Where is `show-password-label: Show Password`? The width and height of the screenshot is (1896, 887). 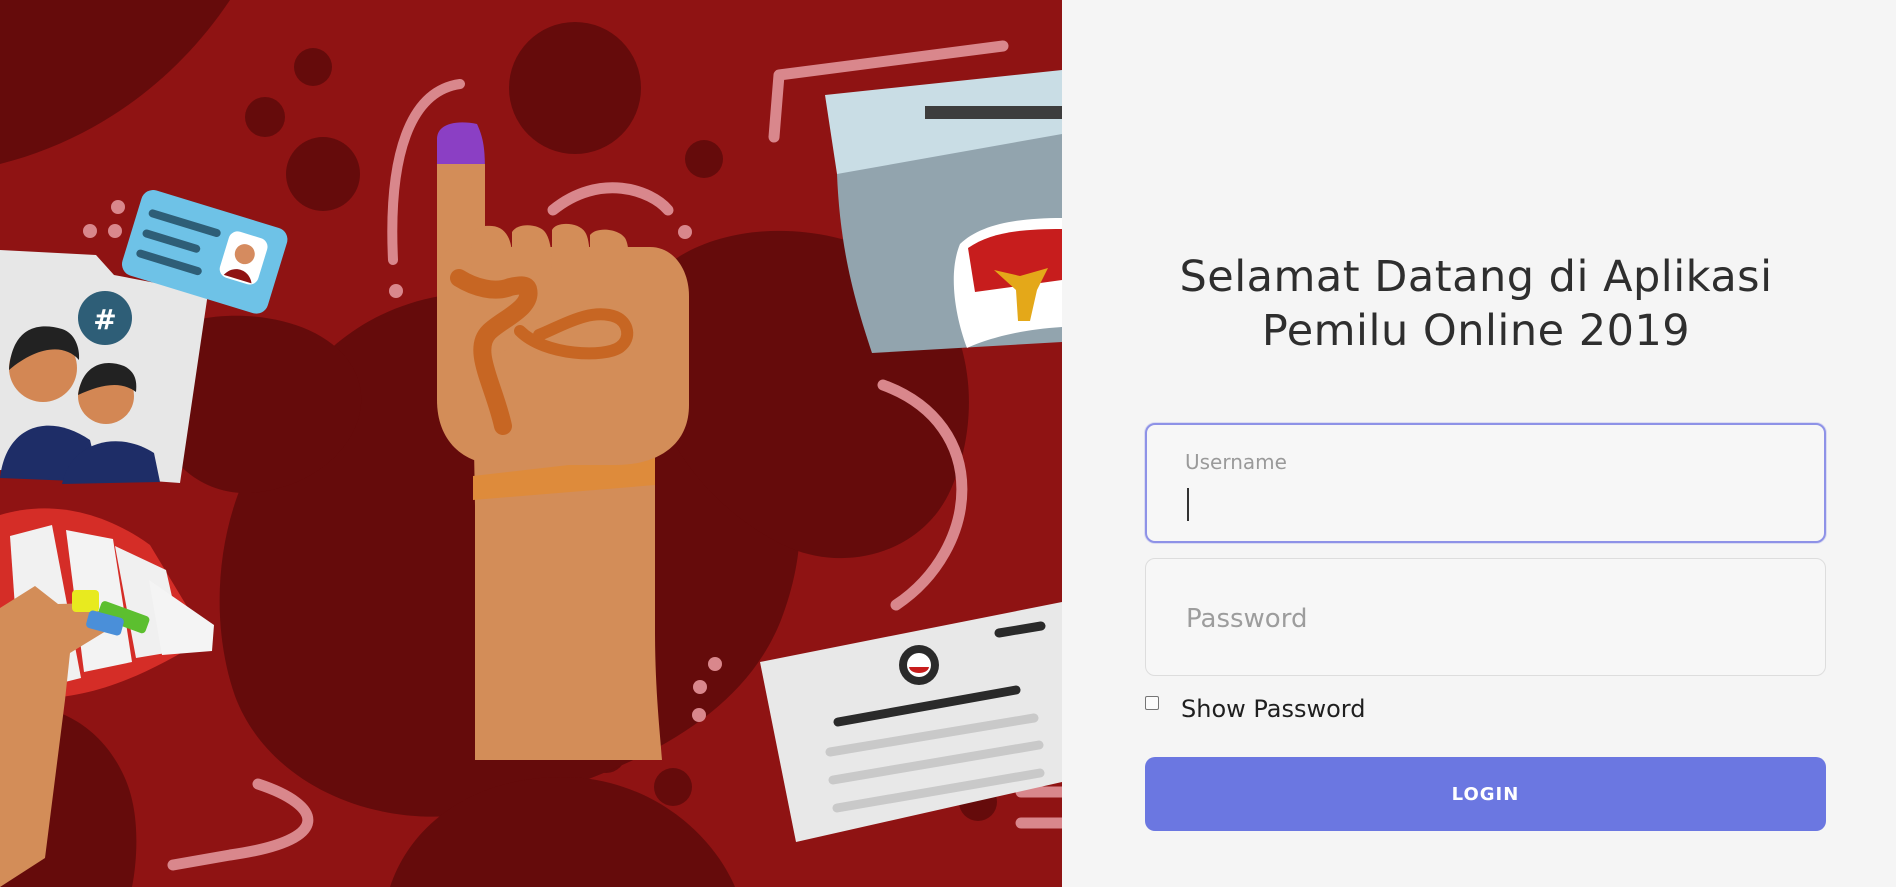
show-password-label: Show Password is located at coordinates (1273, 709).